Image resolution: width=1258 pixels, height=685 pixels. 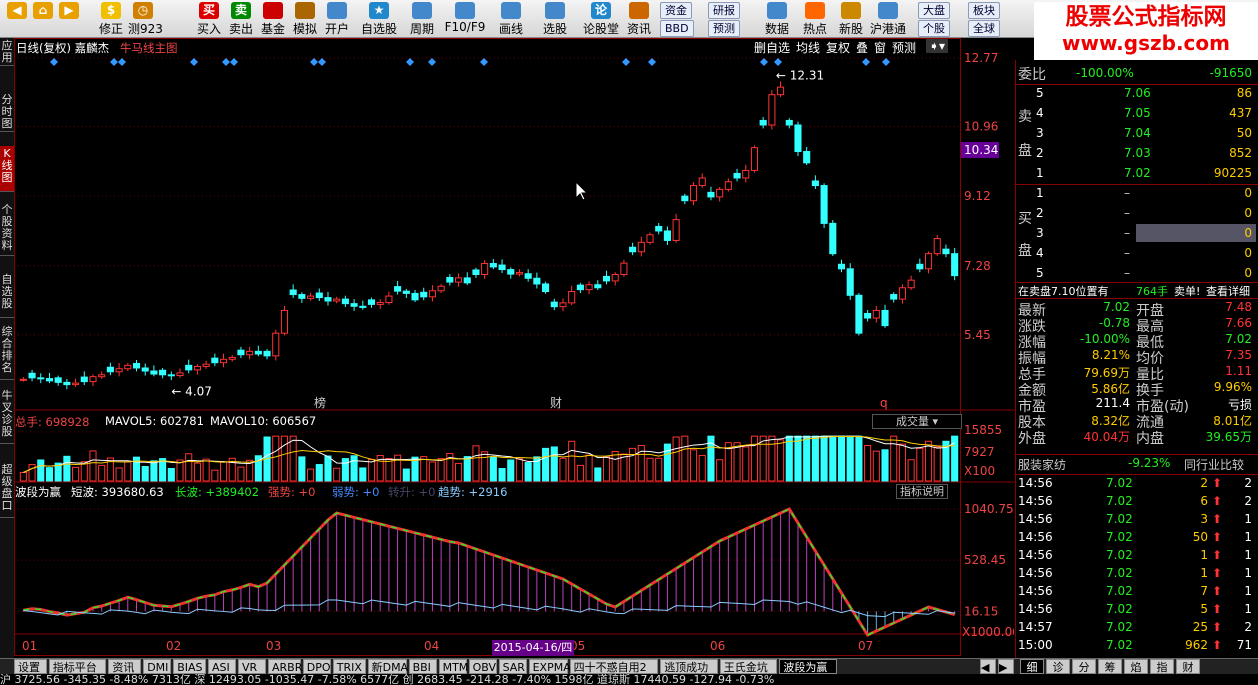 I want to click on industry-compare-button: 同行业比较, so click(x=1214, y=464).